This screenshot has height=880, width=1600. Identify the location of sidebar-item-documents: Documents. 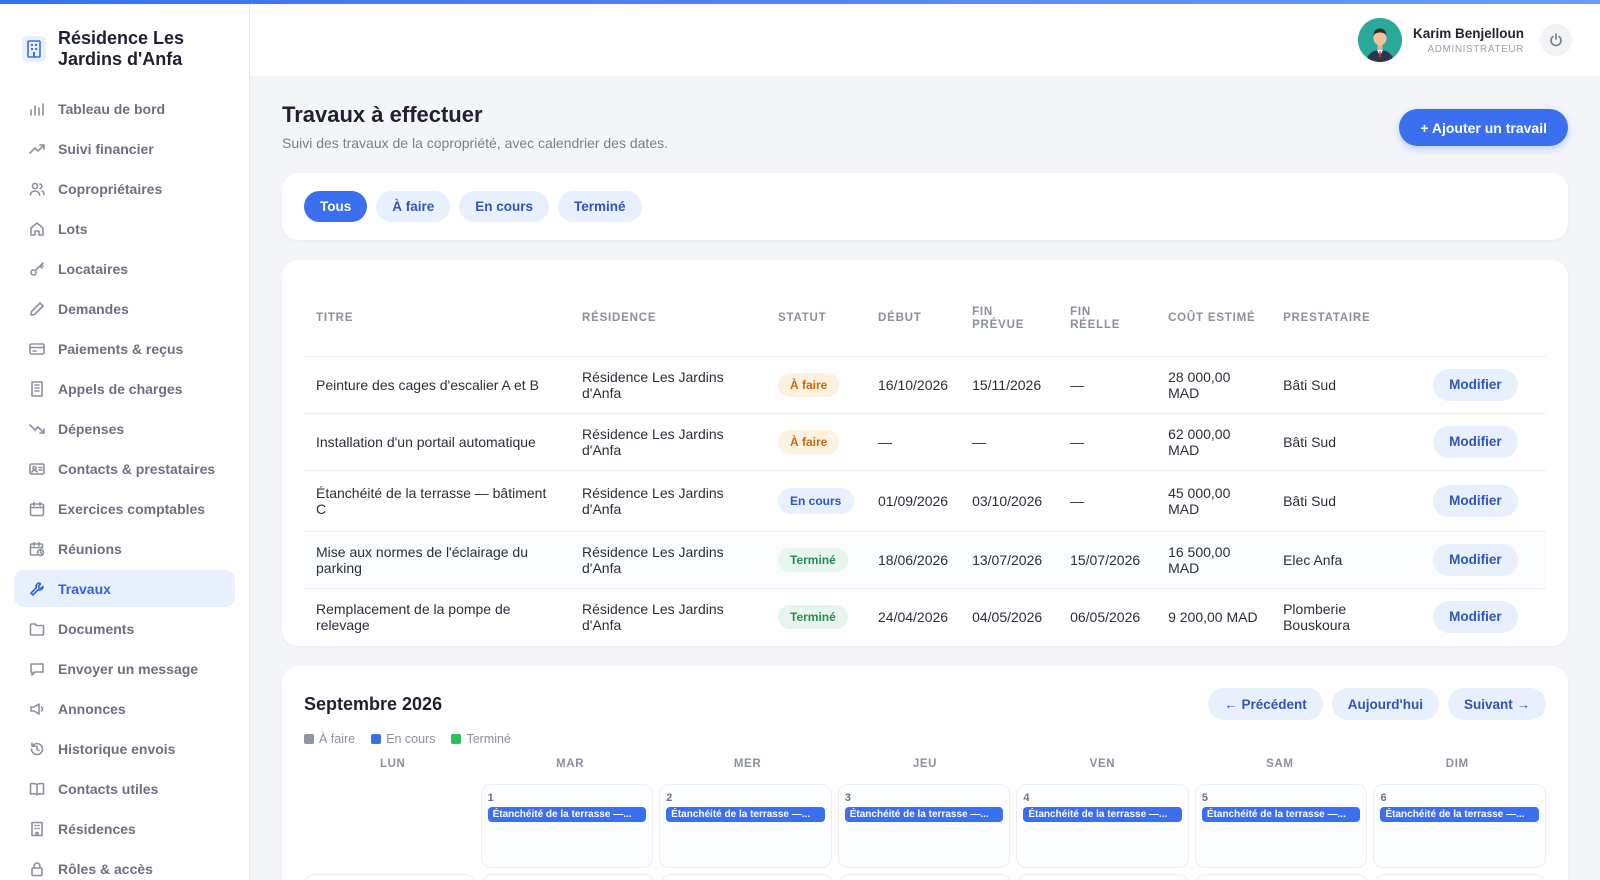
(124, 628).